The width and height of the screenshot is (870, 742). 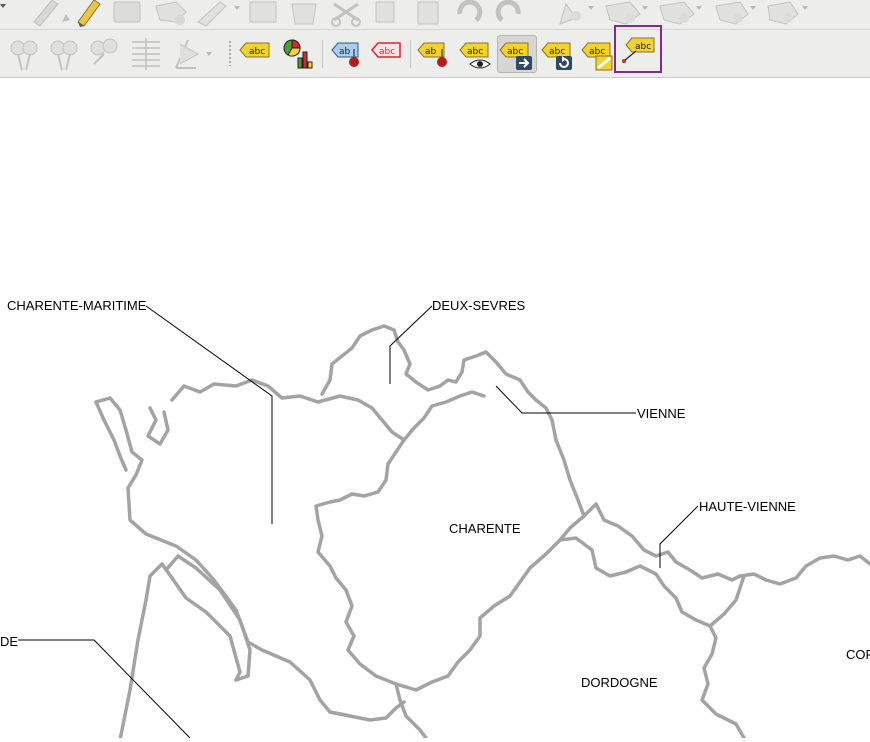 I want to click on highlight-pinned-text: abc, so click(x=387, y=52).